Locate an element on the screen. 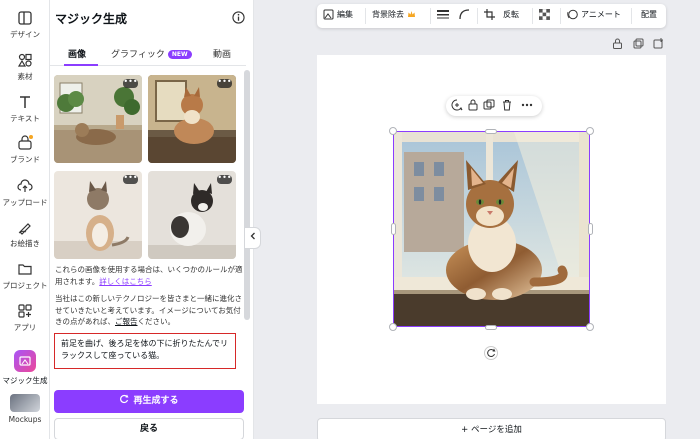 This screenshot has width=700, height=439. generated-image-3-art is located at coordinates (98, 215).